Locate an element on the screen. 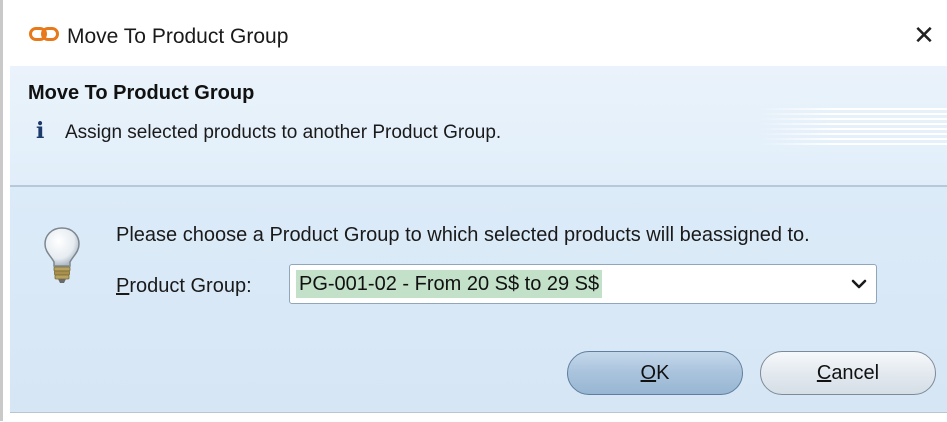  product-group-label: Product Group: is located at coordinates (184, 286).